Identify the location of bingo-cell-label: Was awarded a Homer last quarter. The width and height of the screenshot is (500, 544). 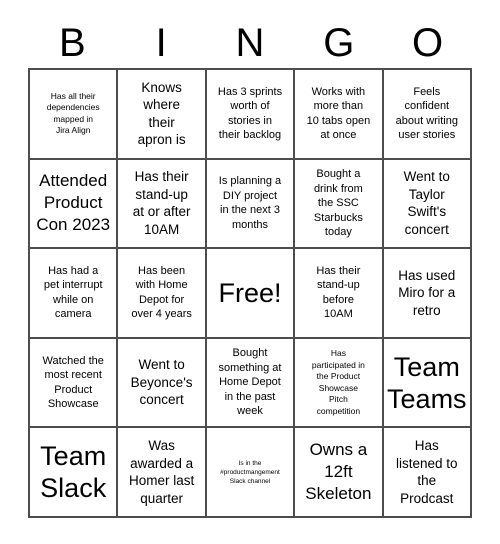
(161, 472).